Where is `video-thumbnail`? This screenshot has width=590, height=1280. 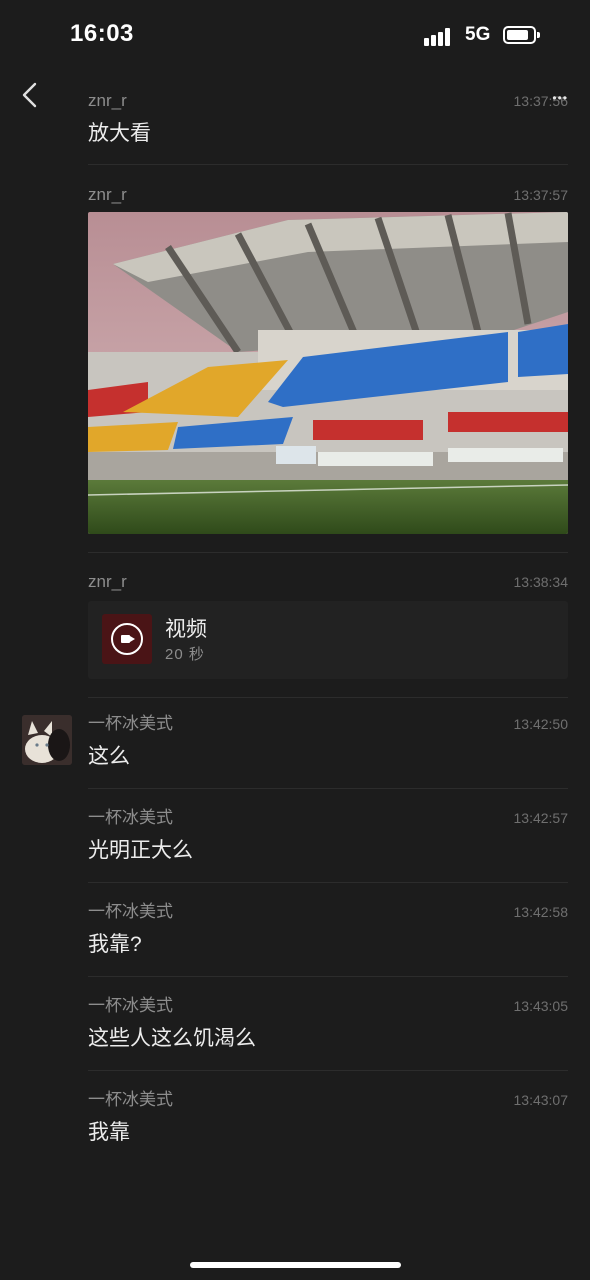 video-thumbnail is located at coordinates (127, 639).